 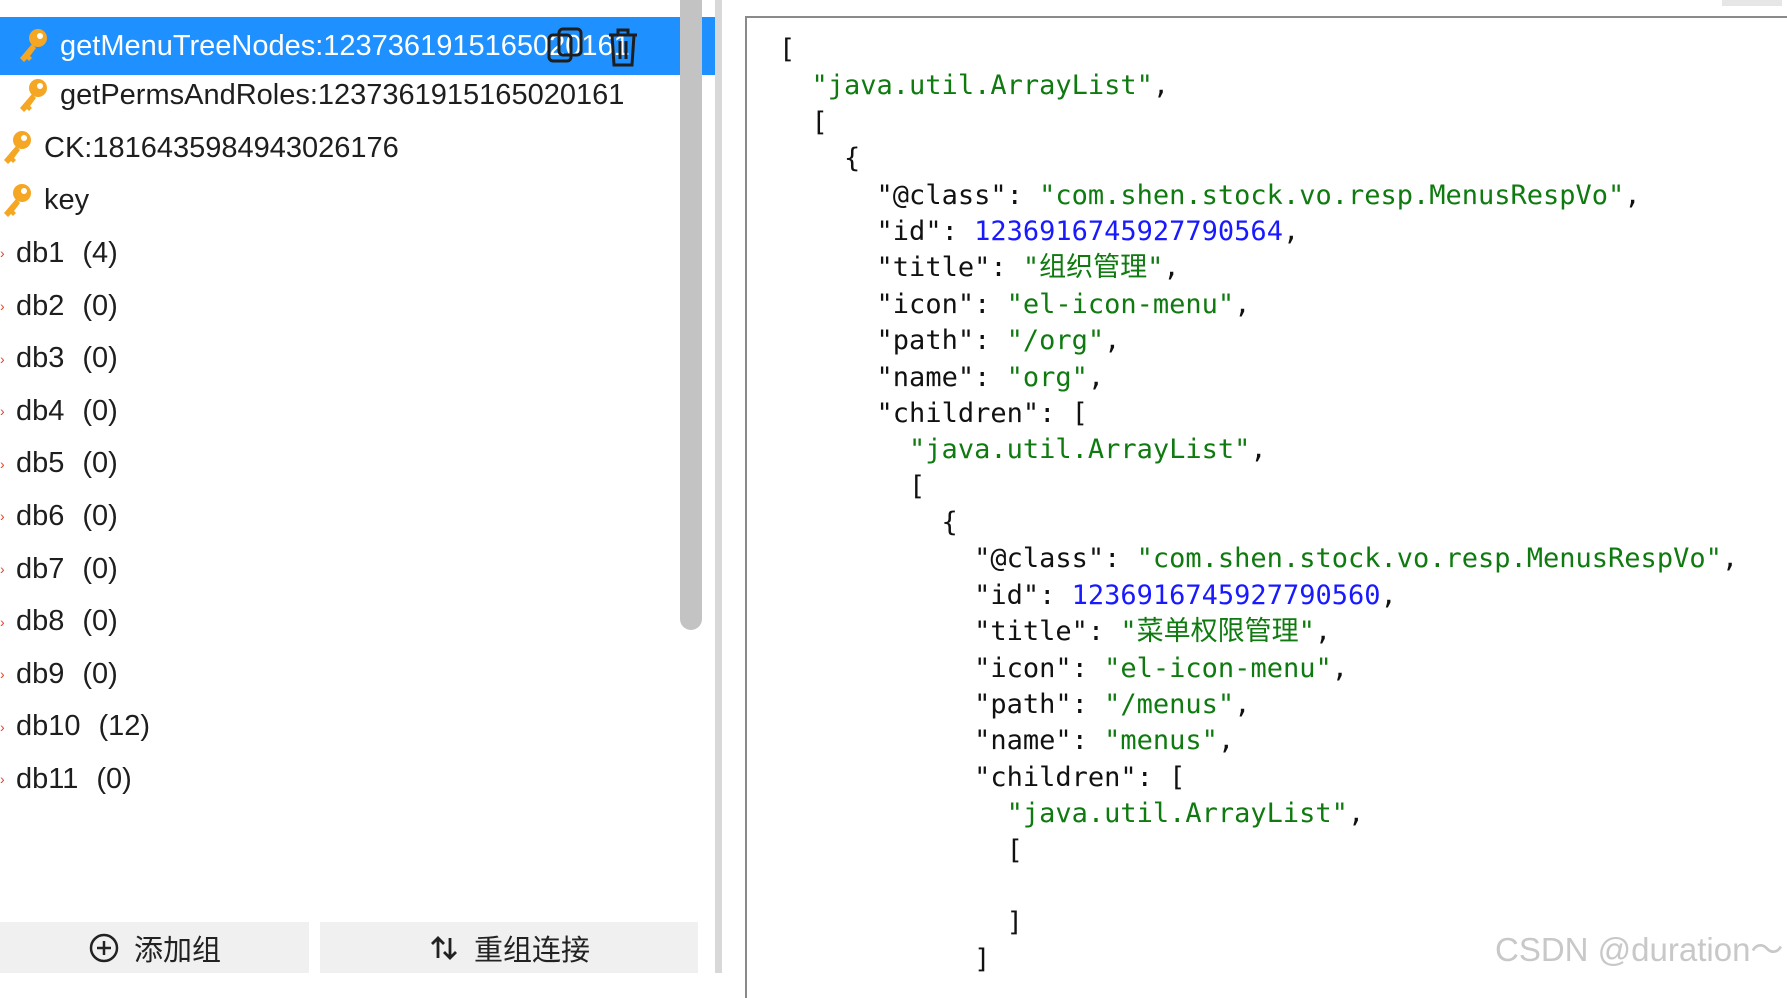 What do you see at coordinates (40, 673) in the screenshot?
I see `db-name: db9` at bounding box center [40, 673].